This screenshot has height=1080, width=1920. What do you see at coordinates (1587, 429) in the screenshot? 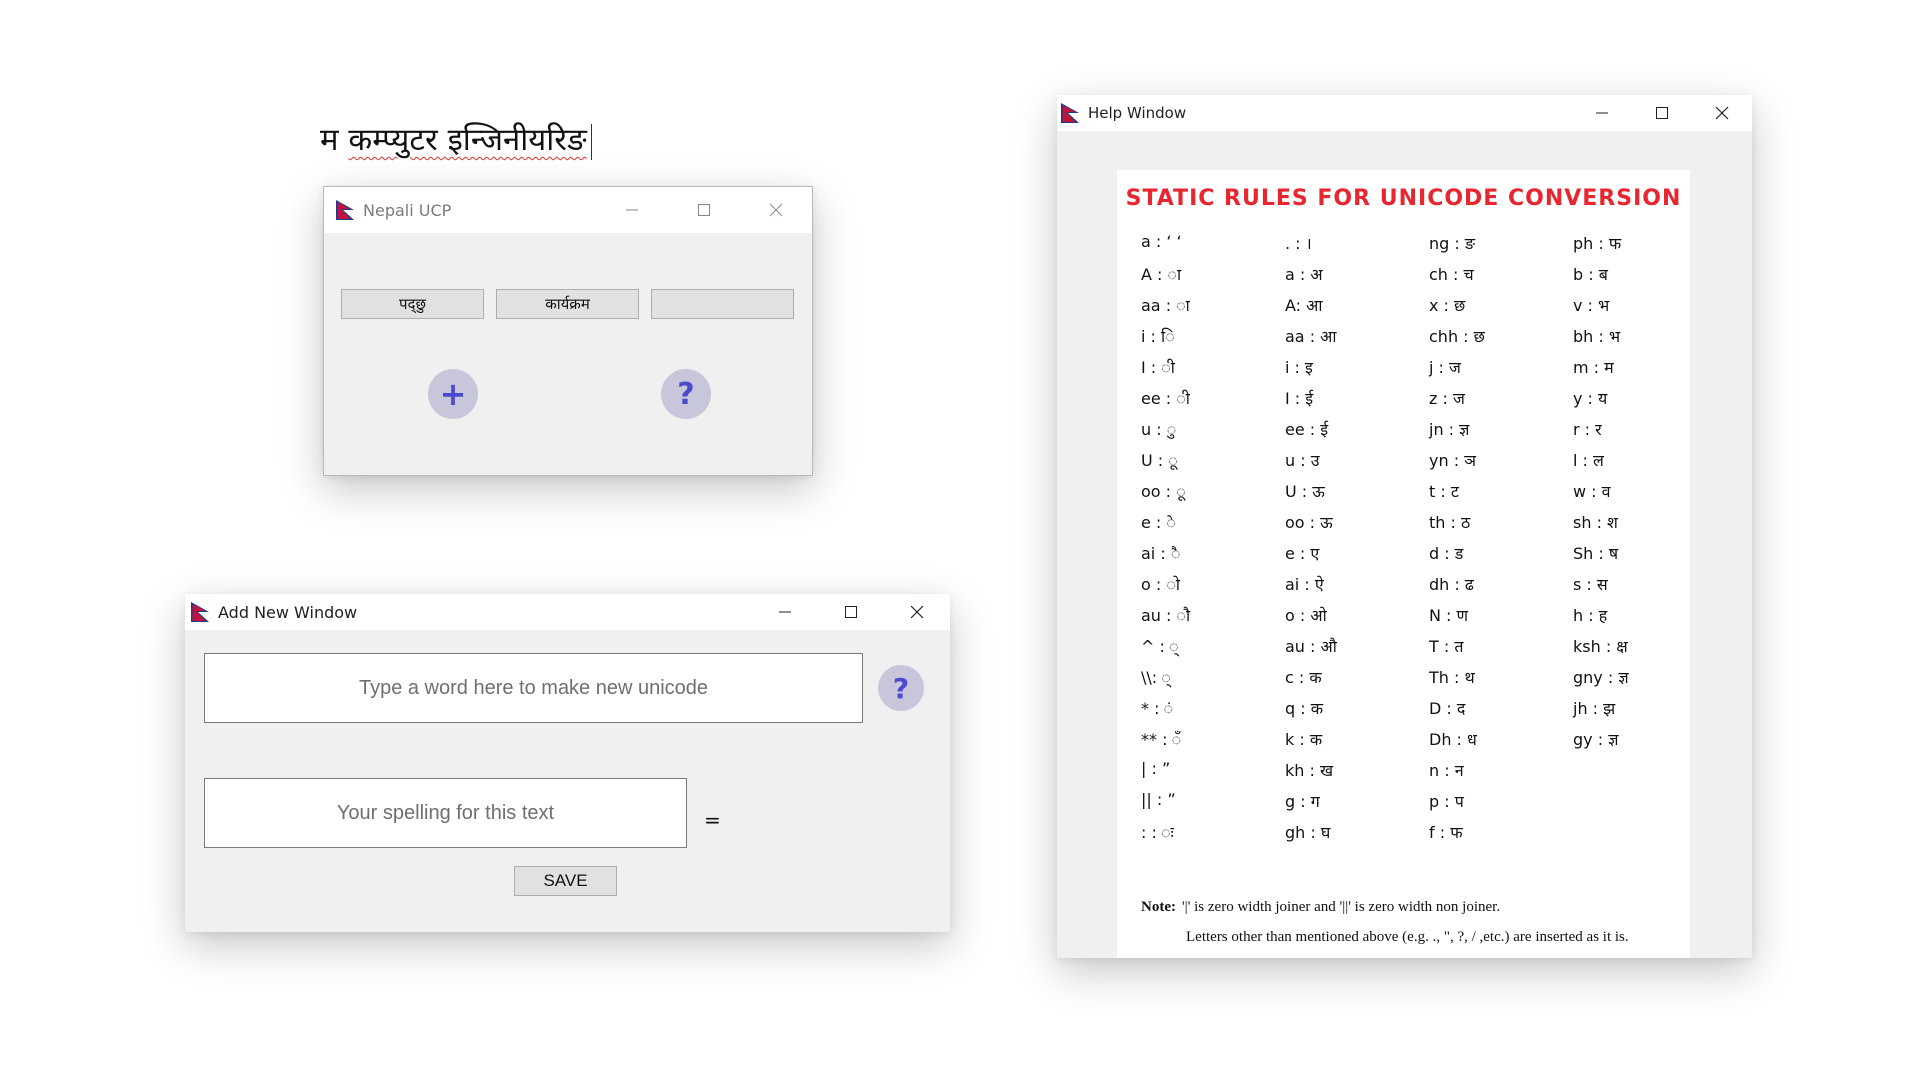
I see `rule-item: r : र` at bounding box center [1587, 429].